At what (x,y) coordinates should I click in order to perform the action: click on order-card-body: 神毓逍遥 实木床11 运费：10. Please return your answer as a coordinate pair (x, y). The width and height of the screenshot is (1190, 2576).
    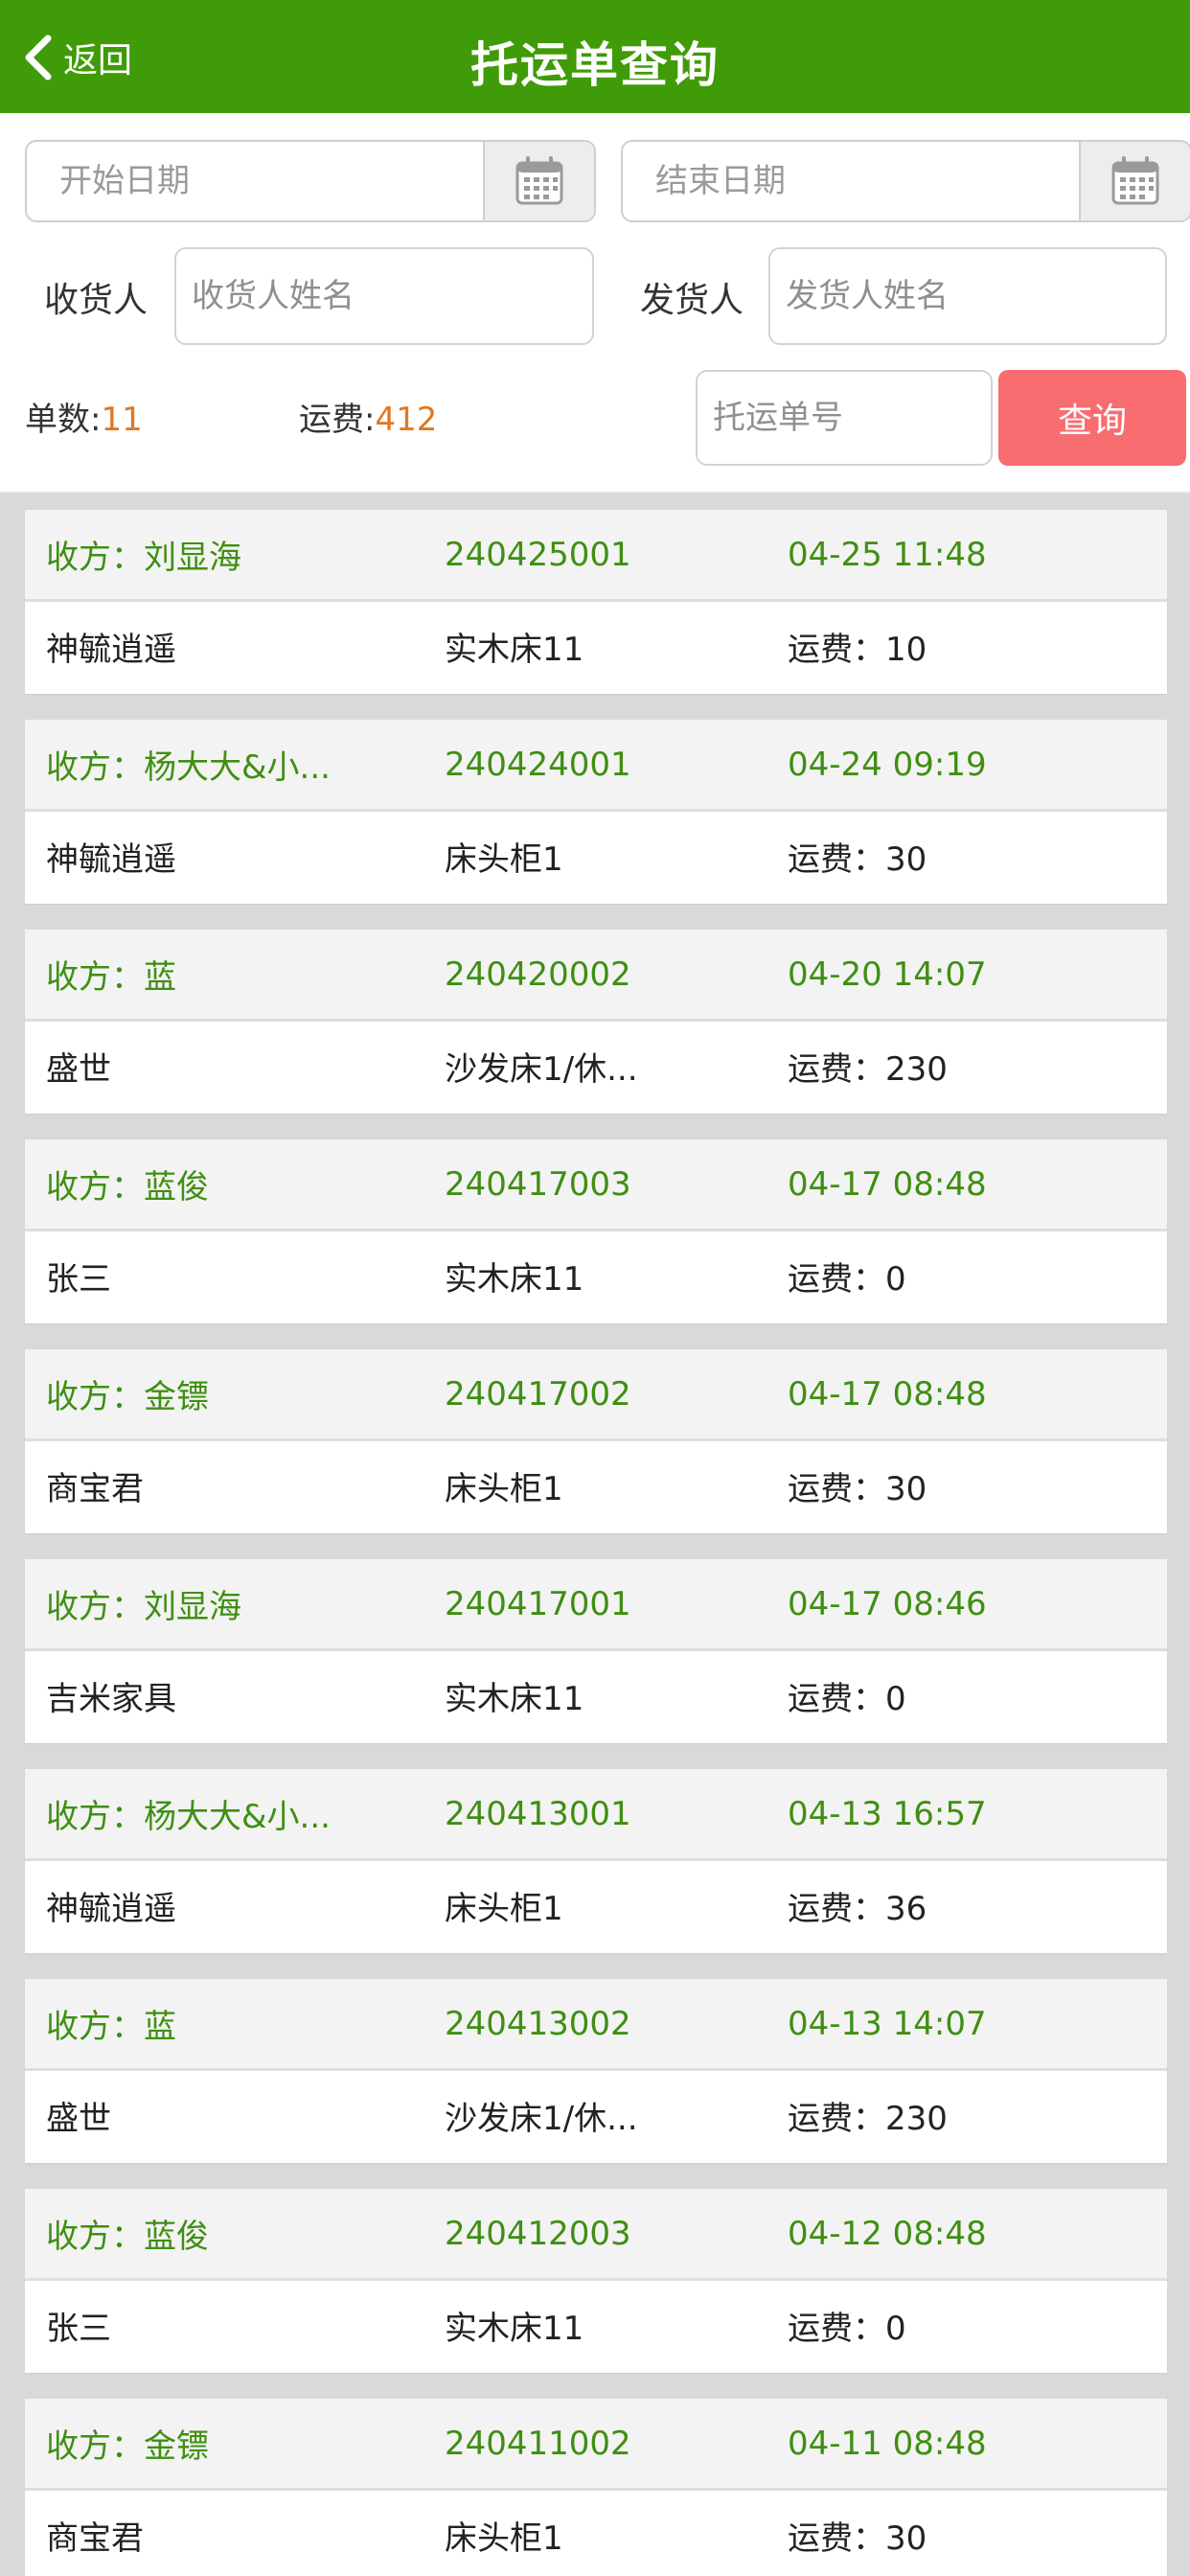
    Looking at the image, I should click on (596, 646).